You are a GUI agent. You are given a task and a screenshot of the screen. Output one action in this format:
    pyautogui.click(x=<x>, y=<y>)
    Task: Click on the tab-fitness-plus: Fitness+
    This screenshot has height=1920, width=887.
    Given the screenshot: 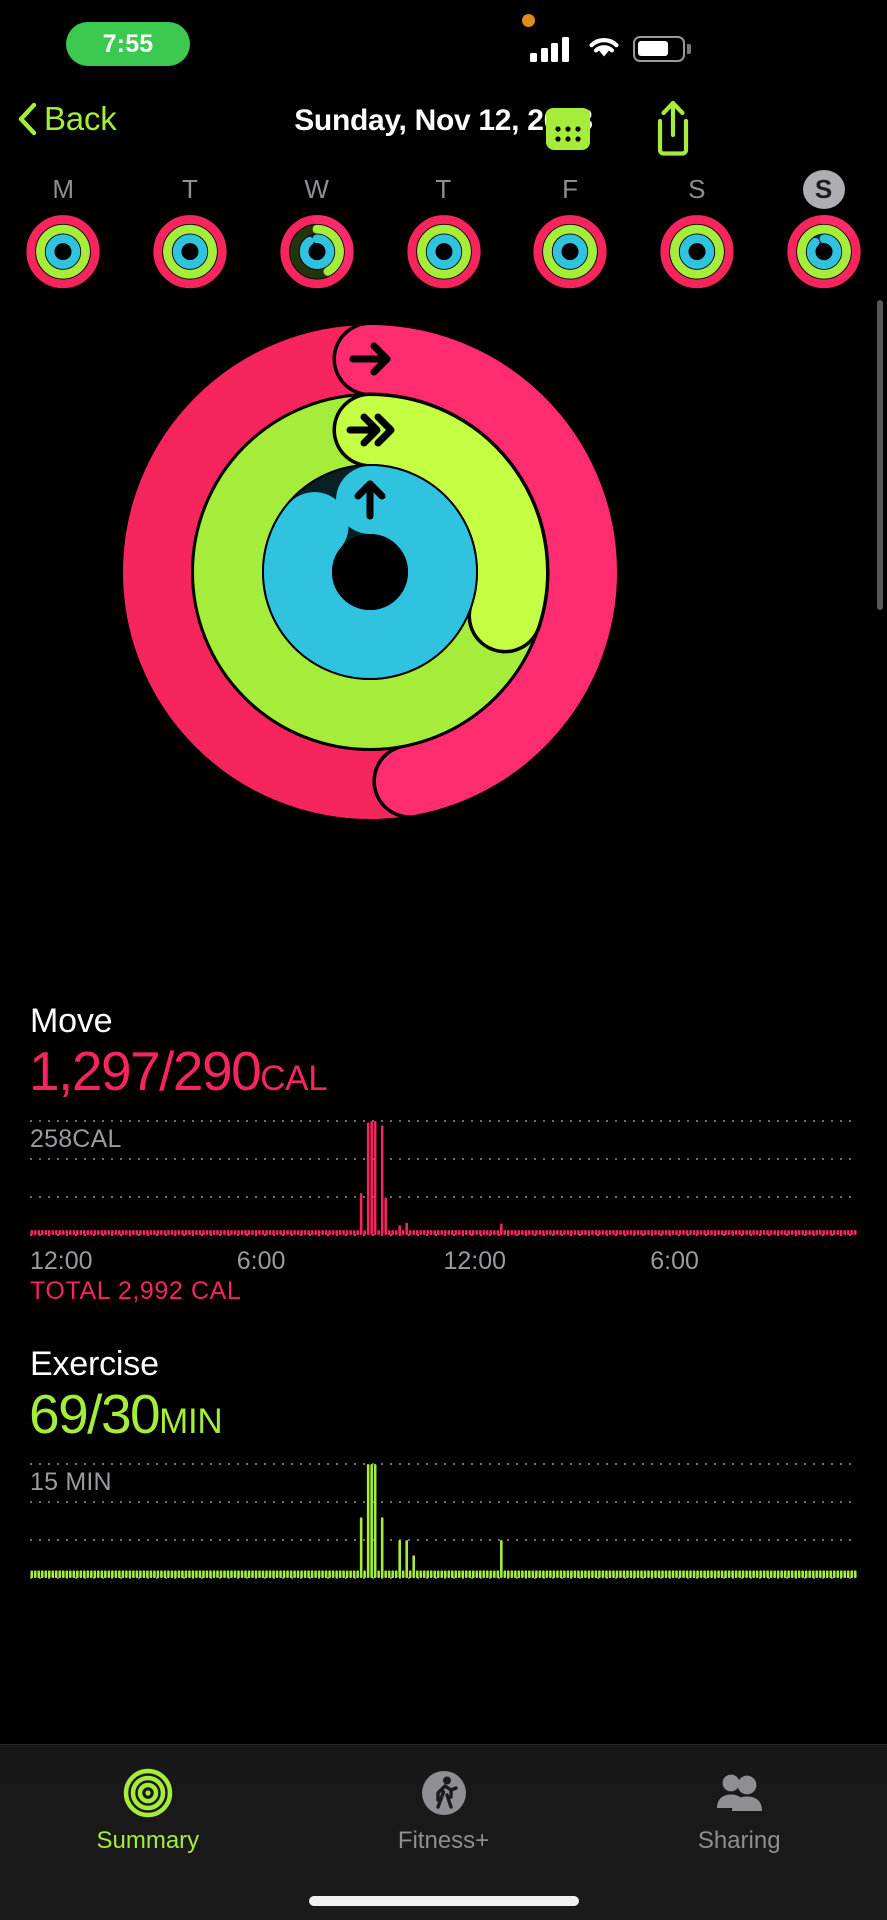 What is the action you would take?
    pyautogui.click(x=444, y=1832)
    